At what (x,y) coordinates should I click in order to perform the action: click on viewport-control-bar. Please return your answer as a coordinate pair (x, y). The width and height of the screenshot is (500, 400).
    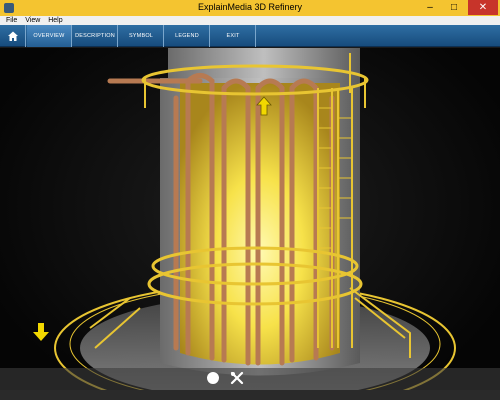
    Looking at the image, I should click on (250, 379).